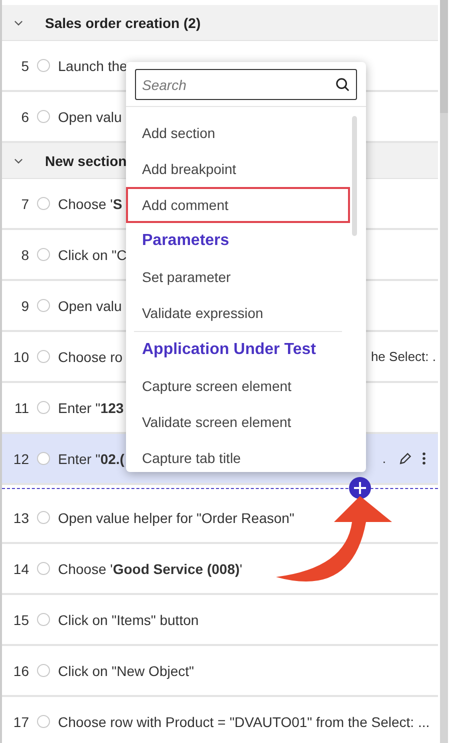 The image size is (455, 743). Describe the element at coordinates (229, 350) in the screenshot. I see `menu-heading: Application Under Test` at that location.